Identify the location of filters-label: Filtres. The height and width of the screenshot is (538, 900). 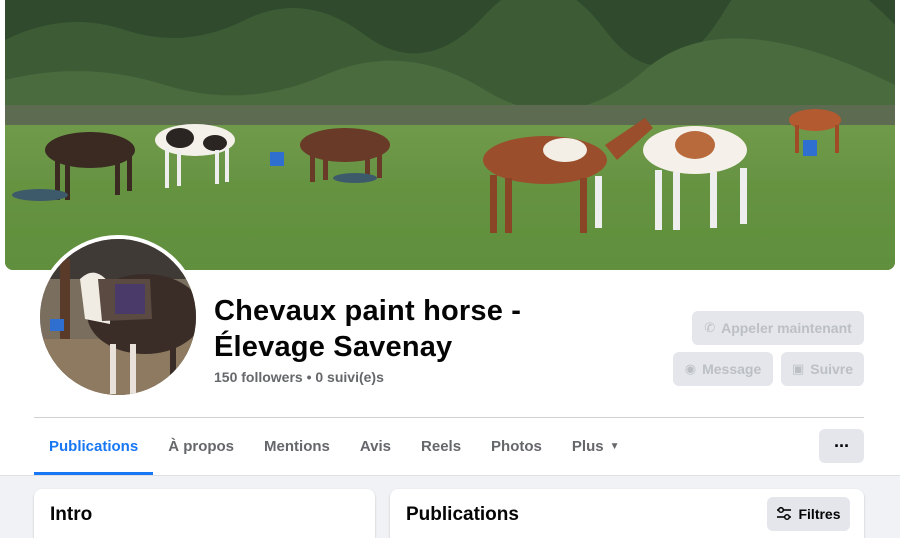
(819, 514).